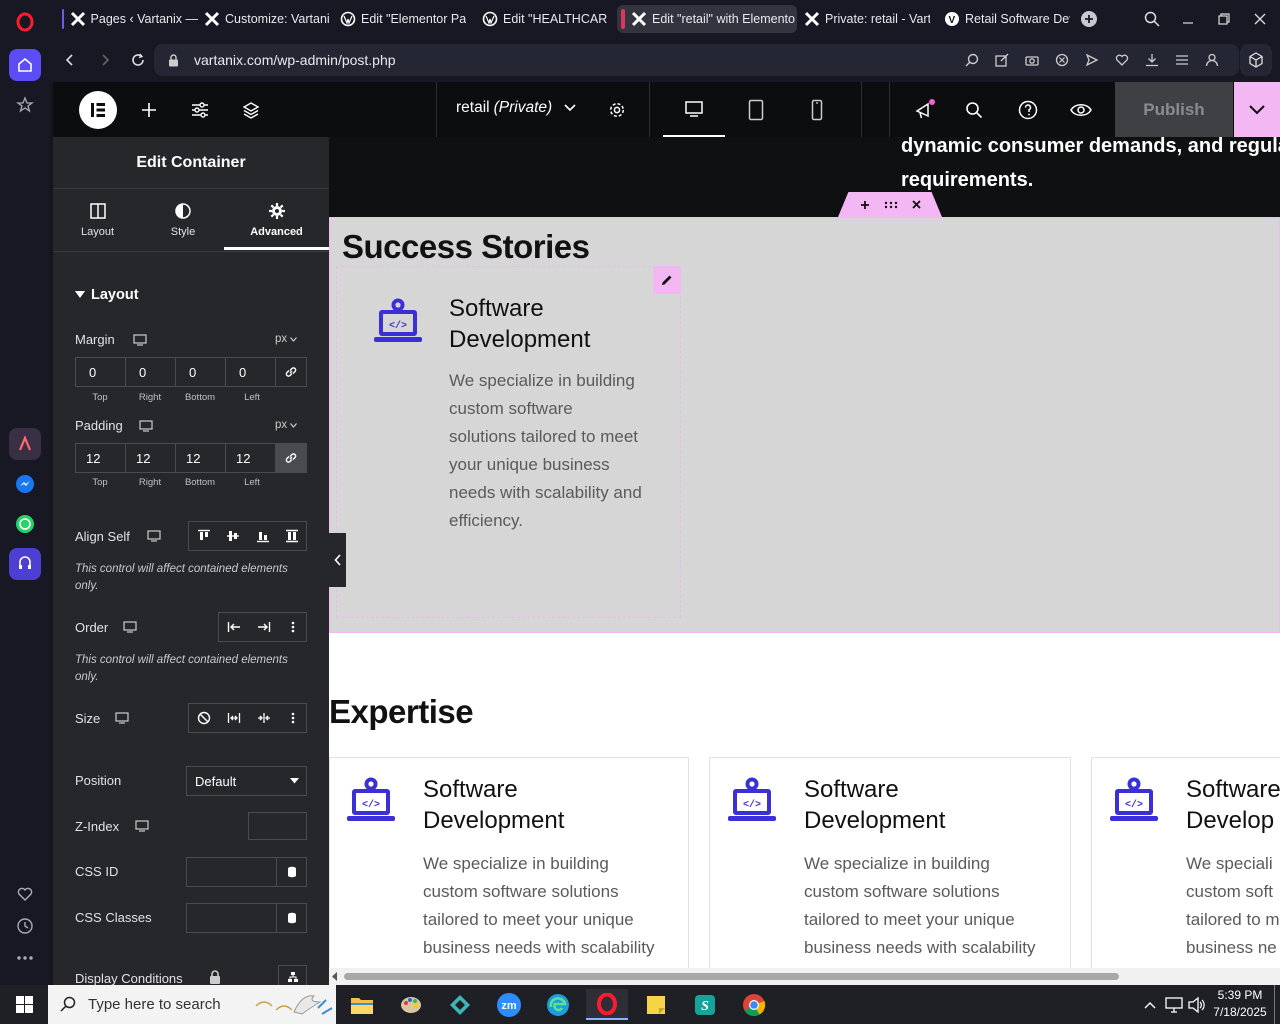 The height and width of the screenshot is (1024, 1280). What do you see at coordinates (149, 110) in the screenshot?
I see `add-element-plus-icon` at bounding box center [149, 110].